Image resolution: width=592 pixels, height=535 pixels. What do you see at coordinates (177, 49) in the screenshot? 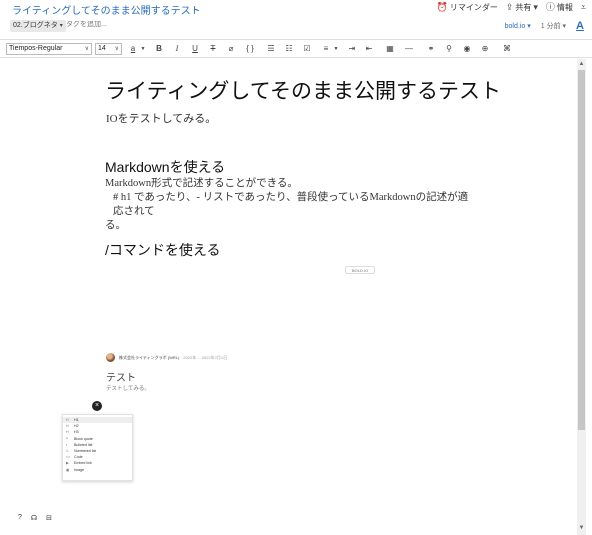
I see `italic-icon: I` at bounding box center [177, 49].